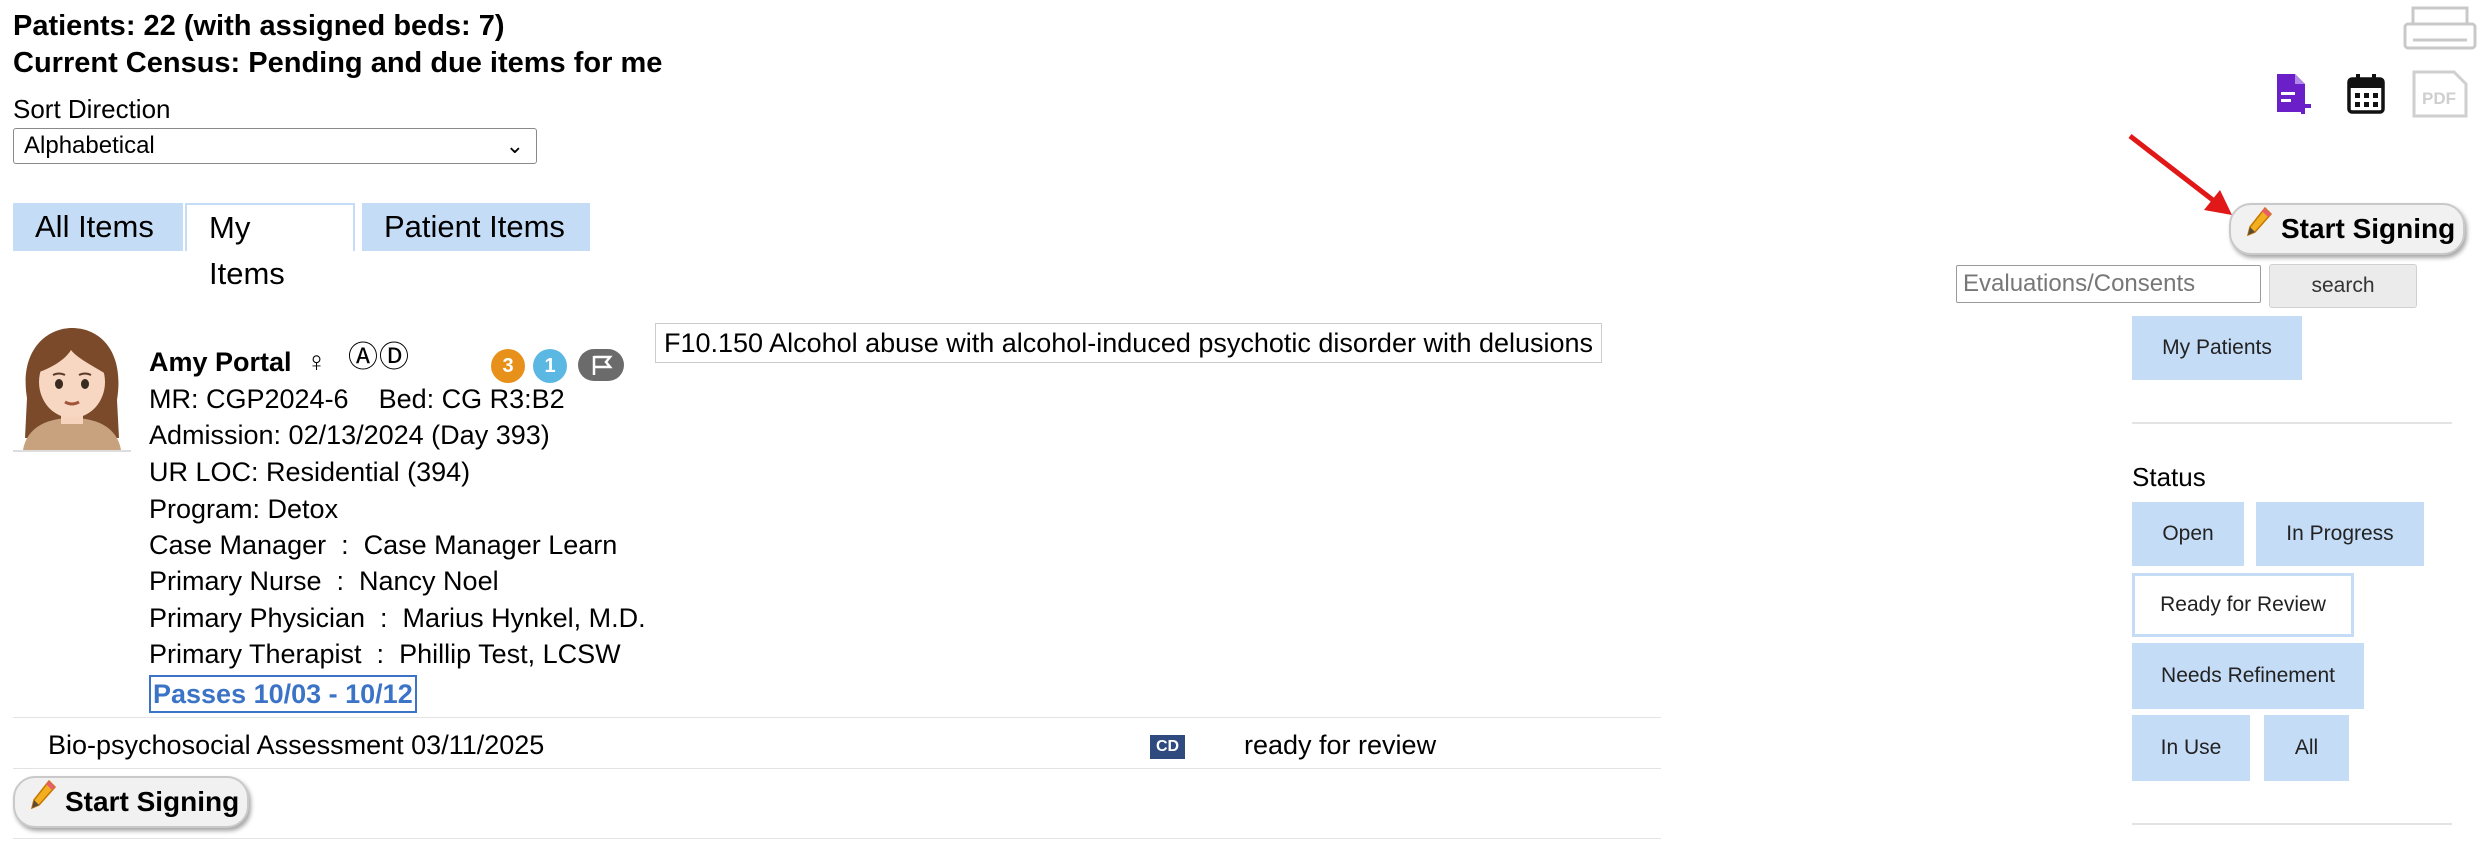  I want to click on sort-direction-value: Alphabetical, so click(89, 145).